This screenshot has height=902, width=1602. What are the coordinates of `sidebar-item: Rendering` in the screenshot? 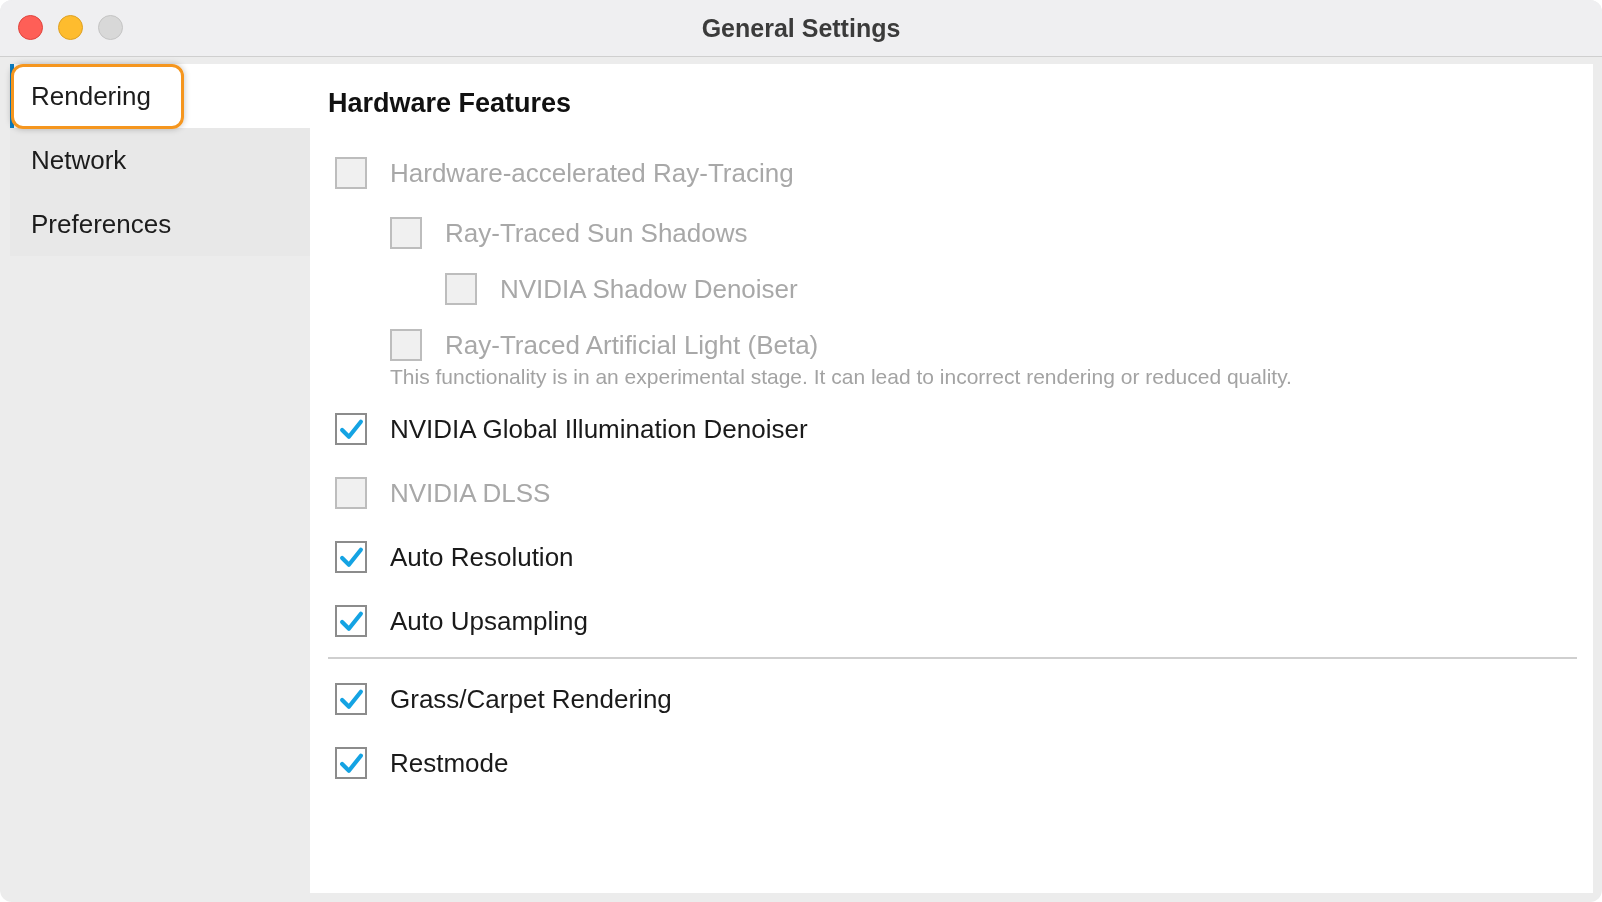 It's located at (97, 96).